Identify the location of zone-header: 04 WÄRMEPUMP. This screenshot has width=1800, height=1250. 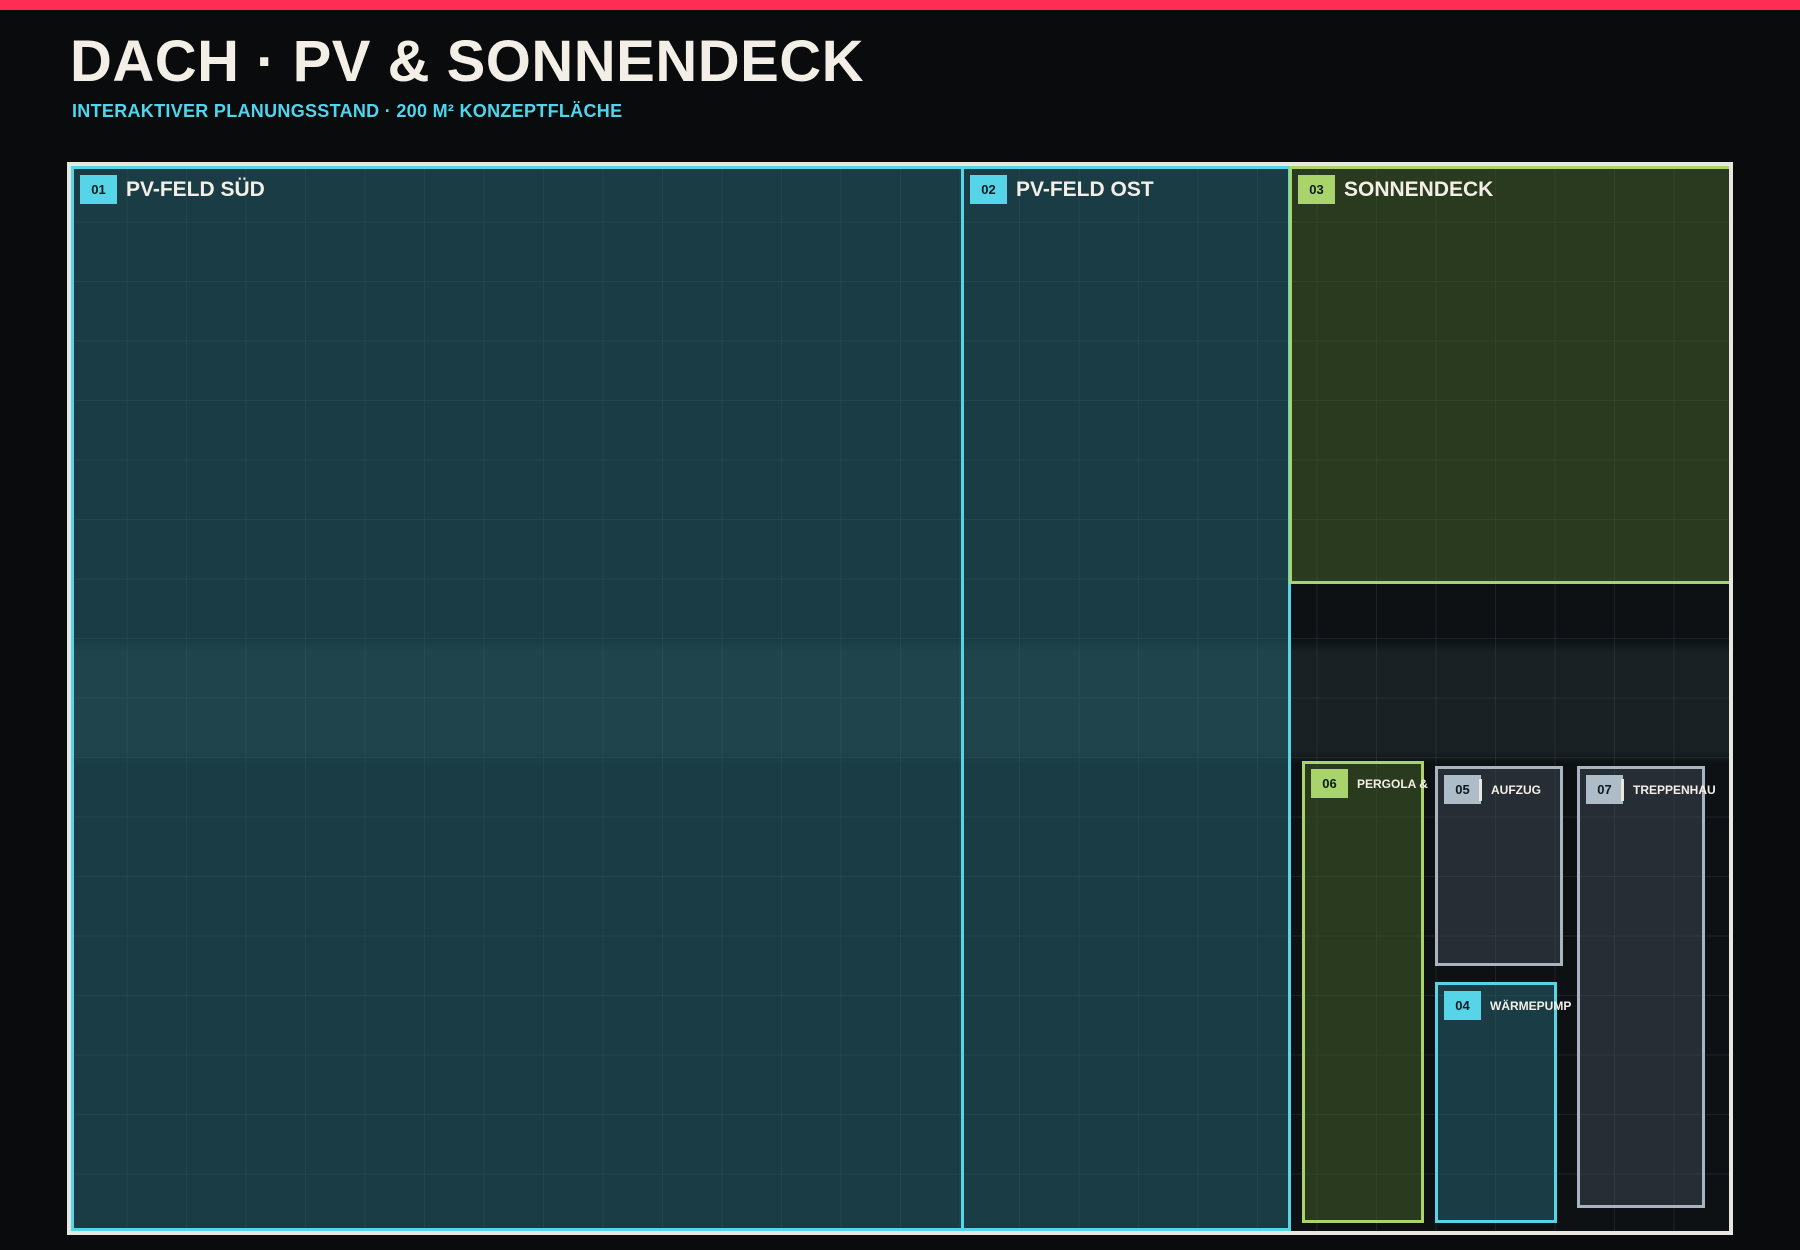
(1507, 1005).